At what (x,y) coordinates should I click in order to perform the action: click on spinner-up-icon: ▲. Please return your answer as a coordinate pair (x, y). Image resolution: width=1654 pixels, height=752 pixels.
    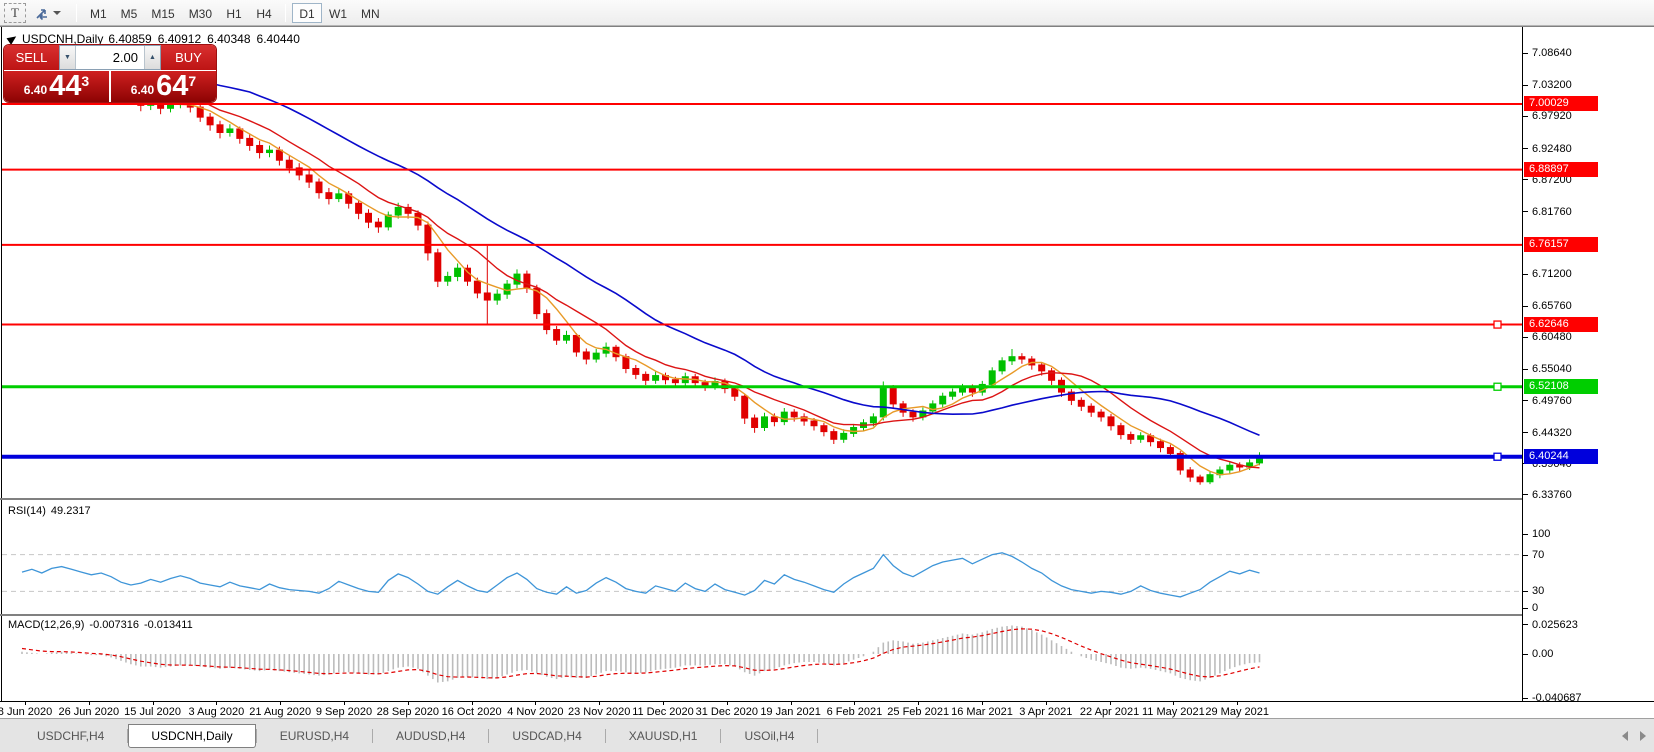
    Looking at the image, I should click on (152, 57).